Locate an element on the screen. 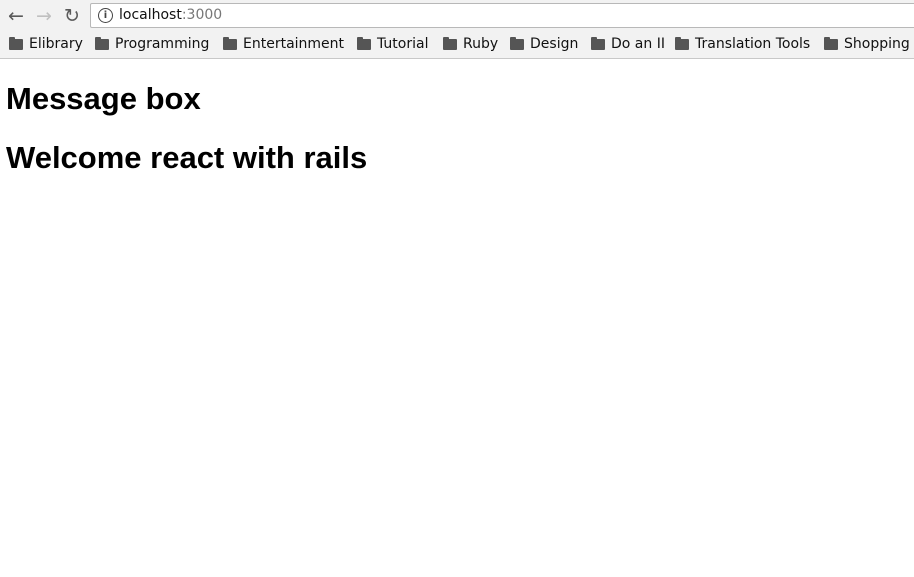  bookmark-do-an-ii: Do an II is located at coordinates (628, 44).